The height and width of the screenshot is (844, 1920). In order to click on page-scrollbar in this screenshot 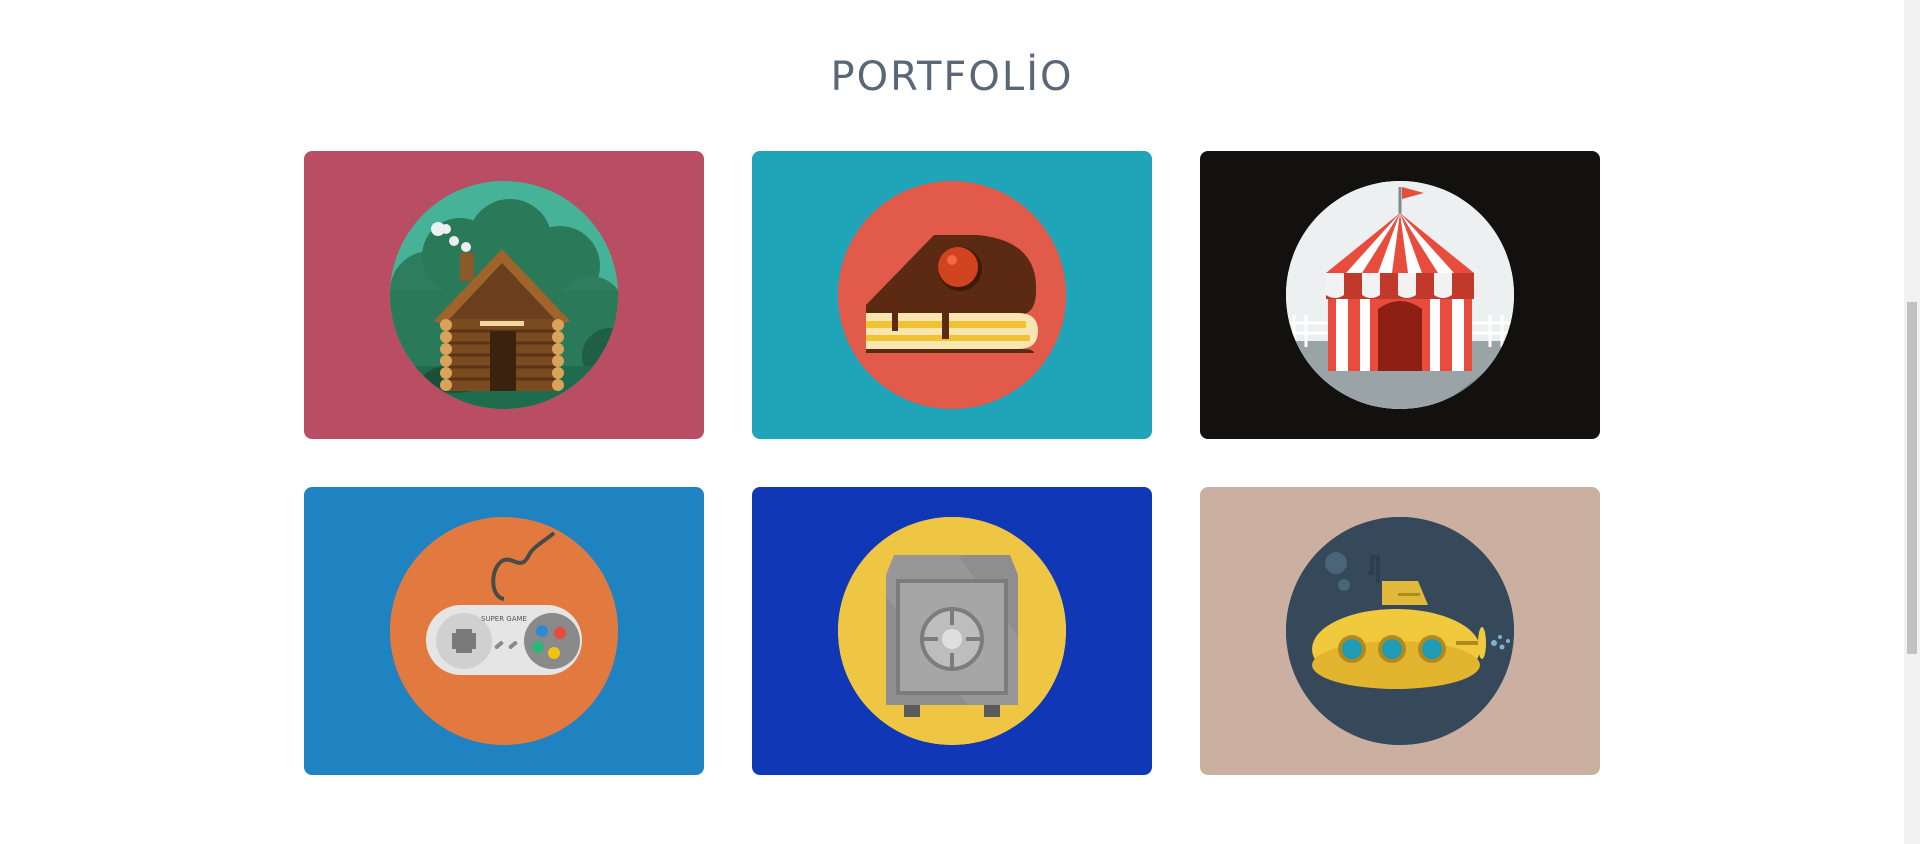, I will do `click(1912, 422)`.